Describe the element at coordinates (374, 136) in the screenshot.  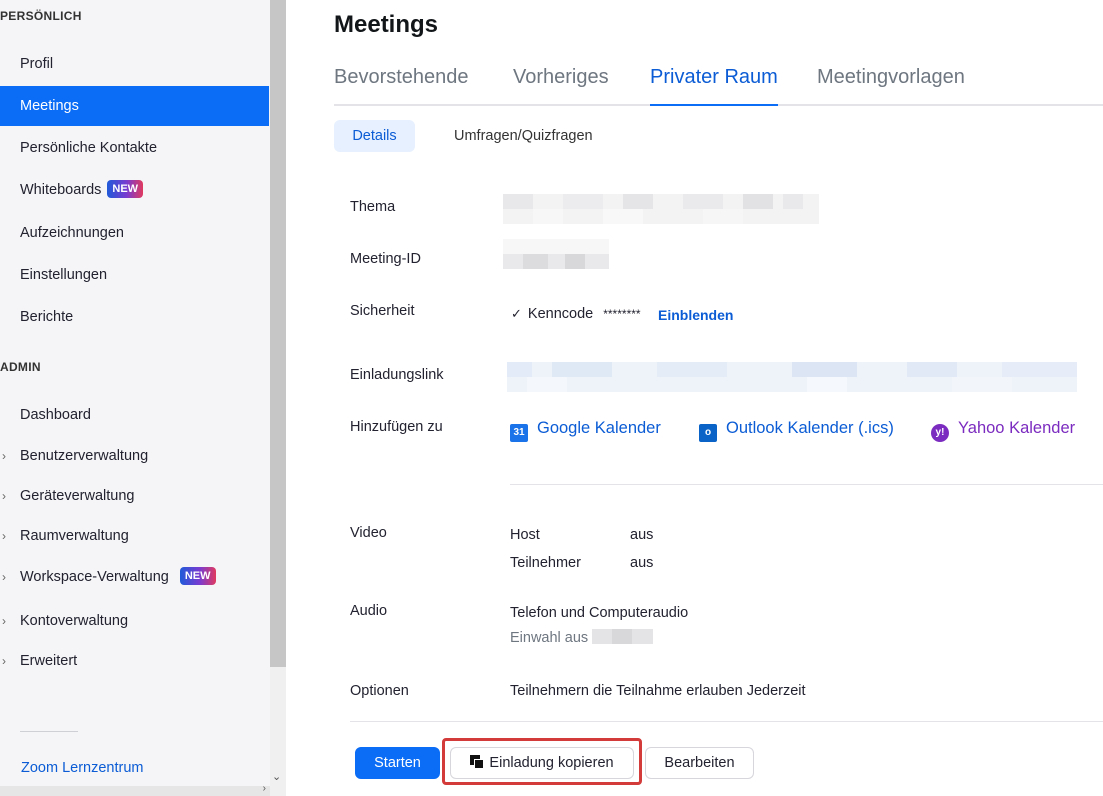
I see `subtab-details: Details` at that location.